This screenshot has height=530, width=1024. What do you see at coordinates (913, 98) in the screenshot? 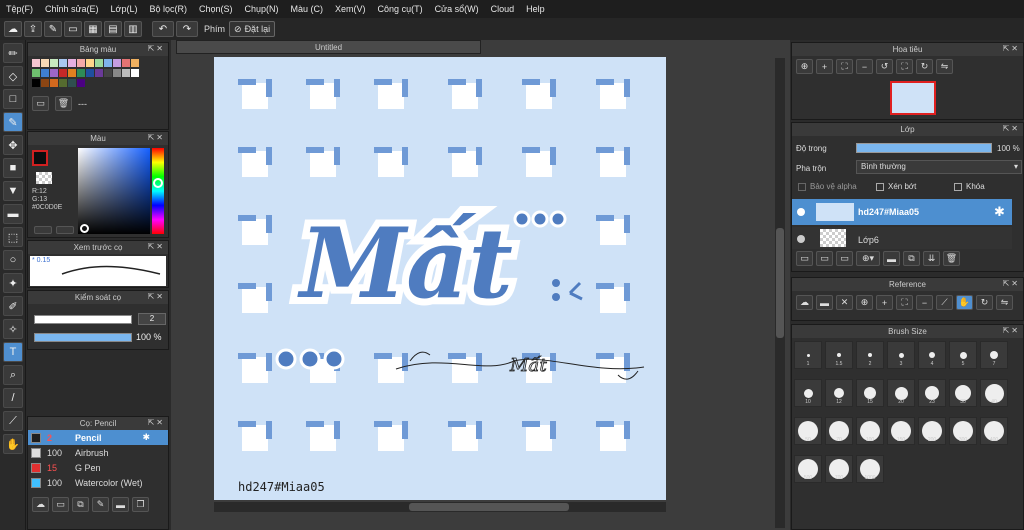
I see `navigator-thumbnail` at bounding box center [913, 98].